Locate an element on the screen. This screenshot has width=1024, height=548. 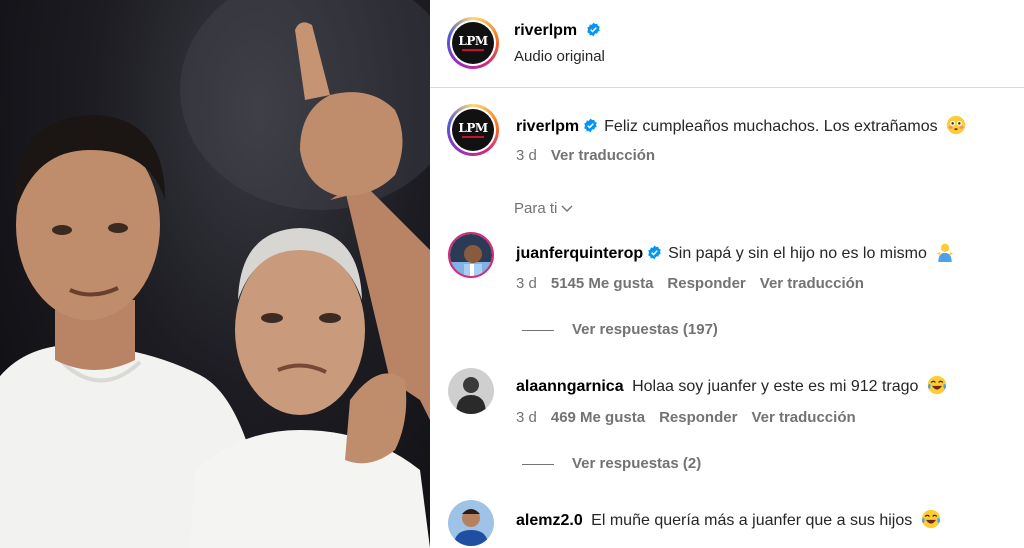
caption-time: 3 d is located at coordinates (526, 155).